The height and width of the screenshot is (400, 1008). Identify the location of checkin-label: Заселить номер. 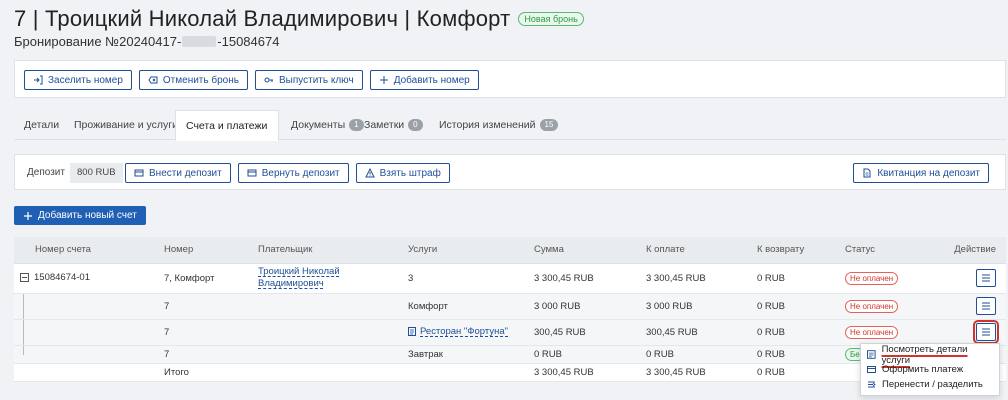
(85, 80).